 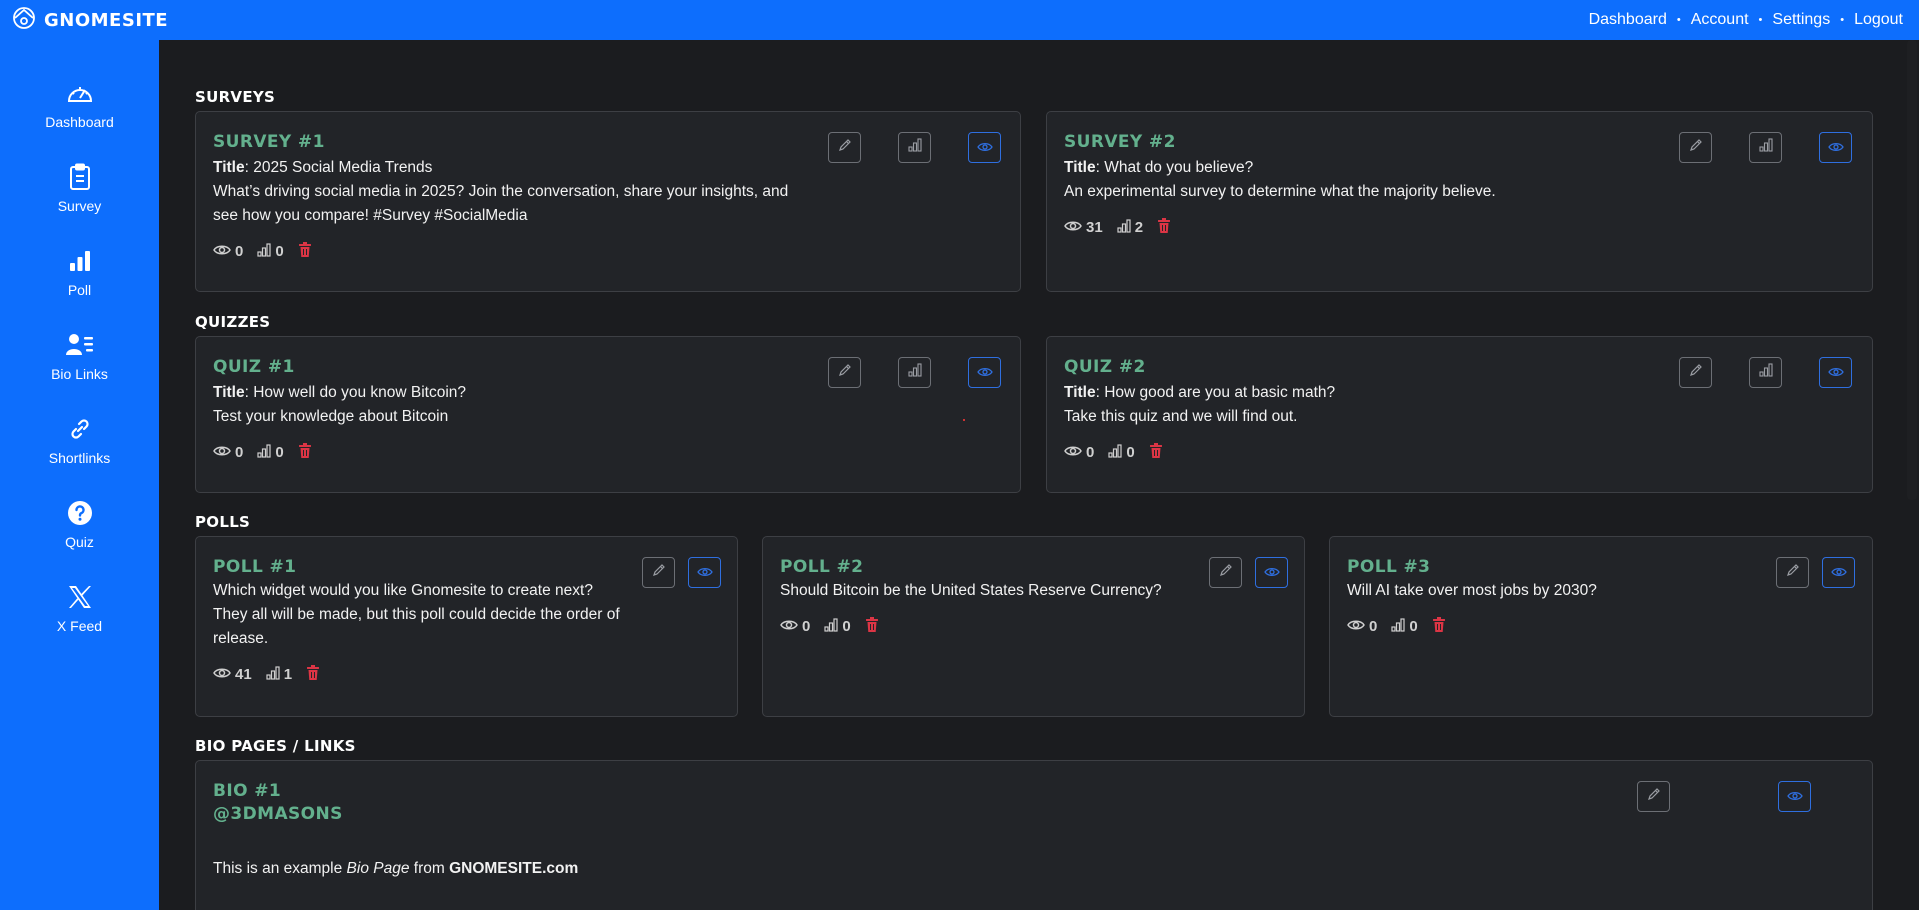 What do you see at coordinates (378, 868) in the screenshot?
I see `bio-text-emphasis: Bio Page` at bounding box center [378, 868].